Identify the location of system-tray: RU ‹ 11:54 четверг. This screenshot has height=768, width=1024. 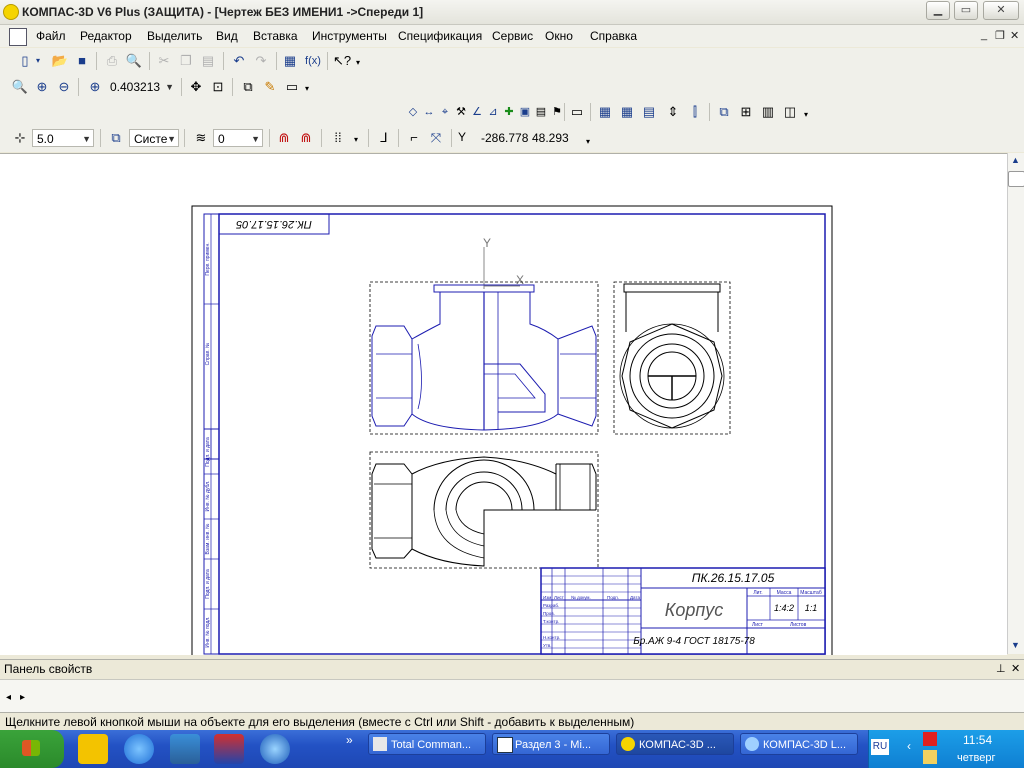
(946, 749).